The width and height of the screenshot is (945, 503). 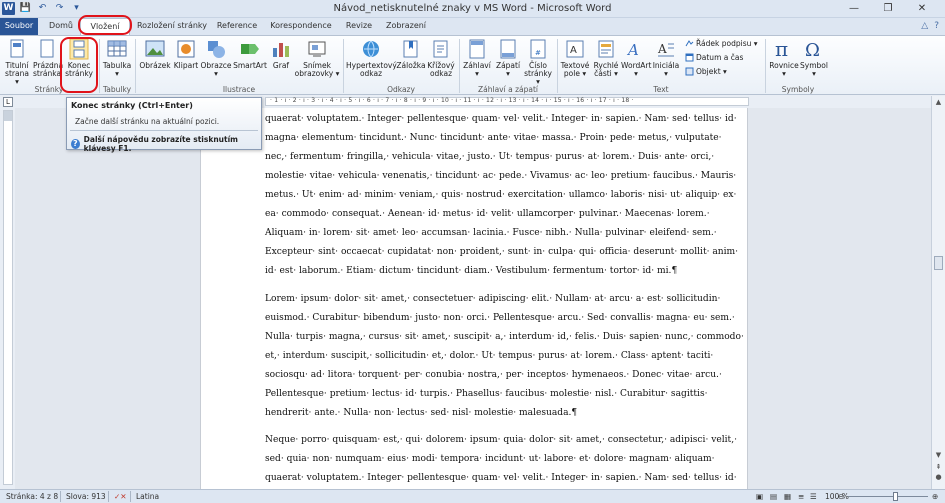 I want to click on tab-domu: Domů, so click(x=61, y=26).